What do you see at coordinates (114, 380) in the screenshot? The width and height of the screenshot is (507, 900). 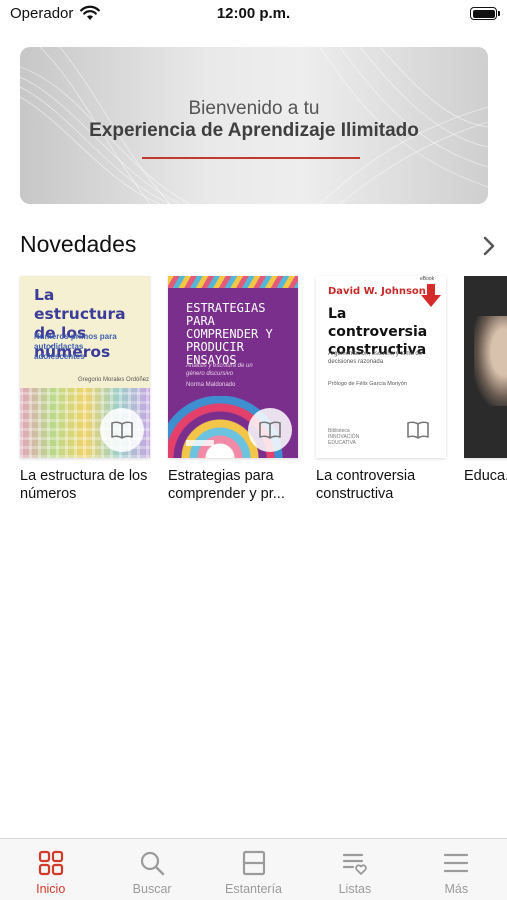 I see `cover-author: Gregorio Morales Ordóñez` at bounding box center [114, 380].